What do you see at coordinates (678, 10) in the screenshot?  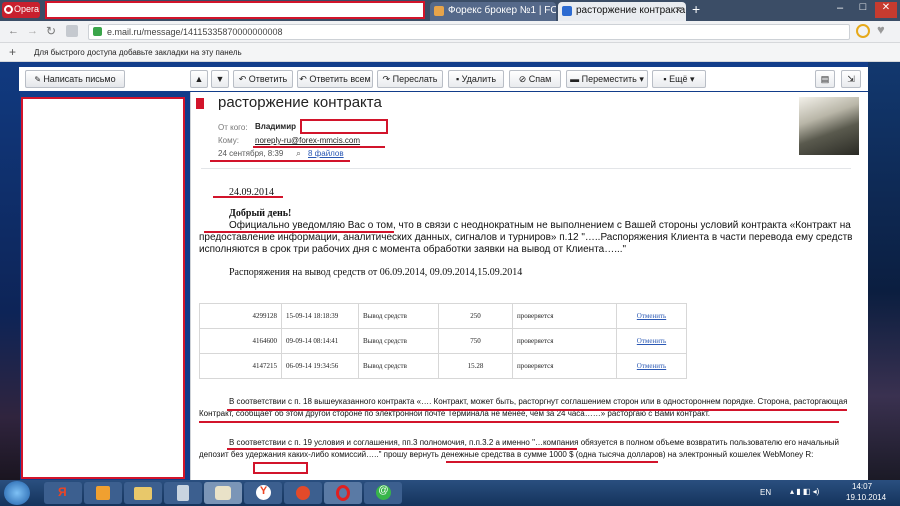 I see `close-tab-icon: ✕` at bounding box center [678, 10].